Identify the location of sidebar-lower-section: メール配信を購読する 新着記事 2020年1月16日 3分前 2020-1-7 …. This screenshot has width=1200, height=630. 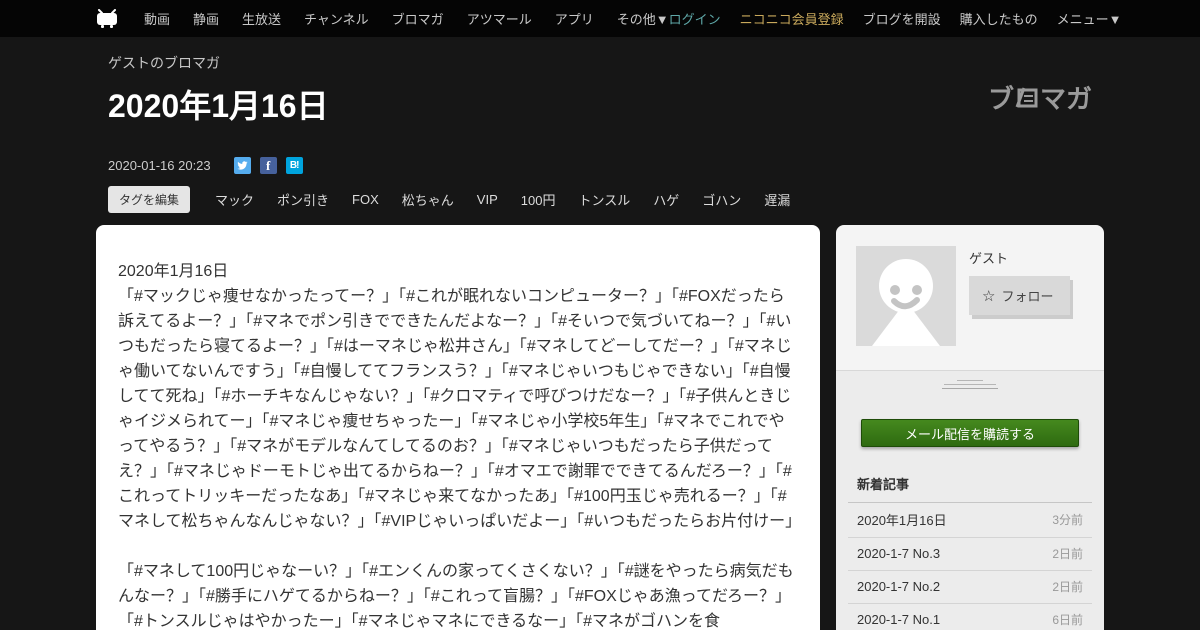
(970, 500).